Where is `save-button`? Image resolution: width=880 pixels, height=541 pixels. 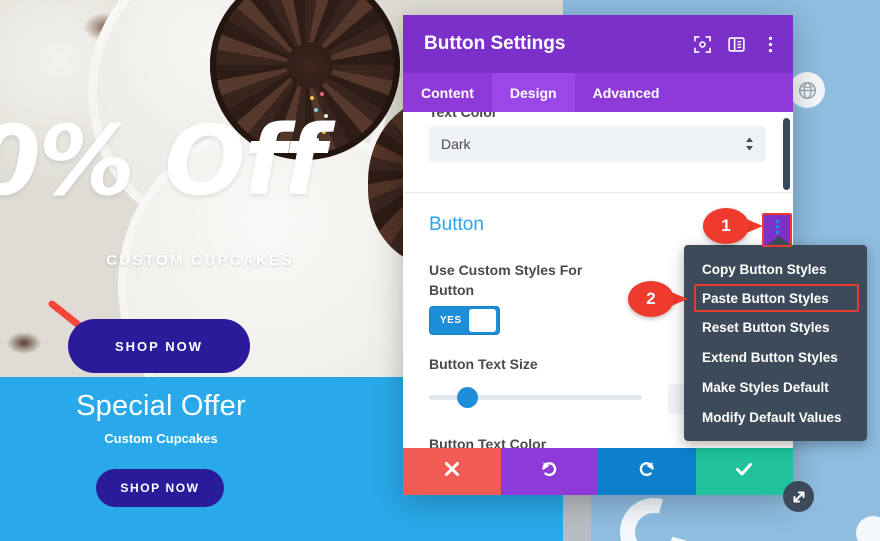
save-button is located at coordinates (744, 471).